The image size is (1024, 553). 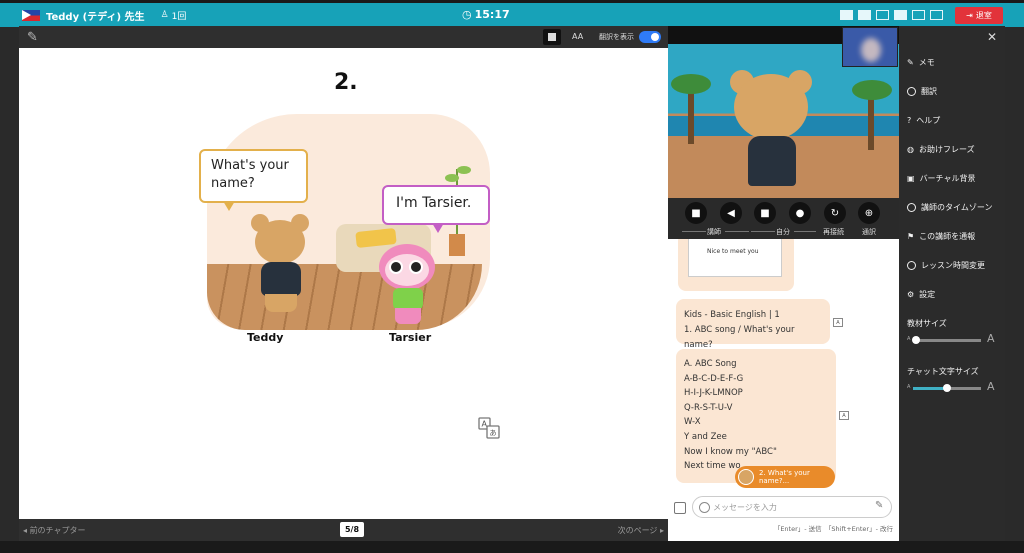 I want to click on self-video-preview, so click(x=870, y=47).